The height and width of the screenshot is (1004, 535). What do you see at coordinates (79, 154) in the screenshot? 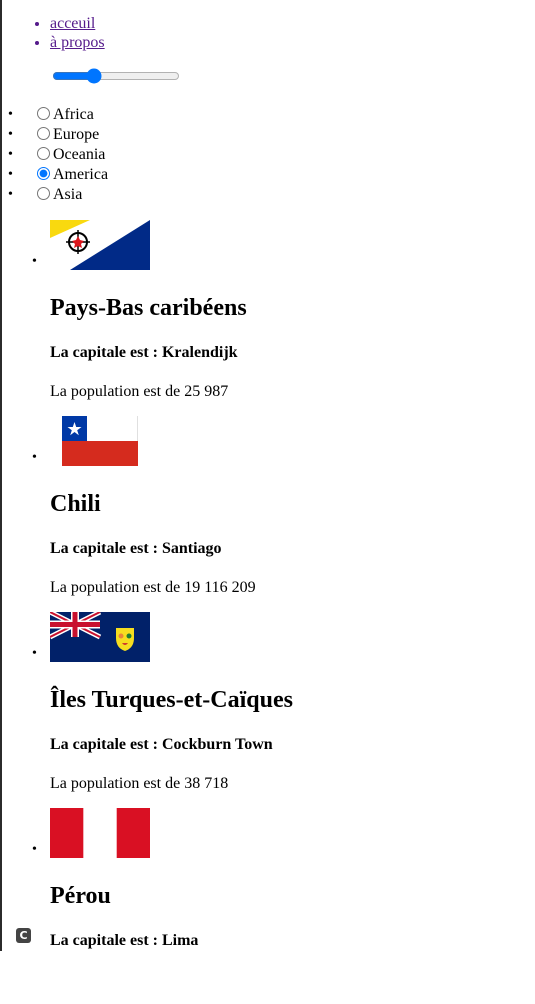
I see `region-label: Oceania` at bounding box center [79, 154].